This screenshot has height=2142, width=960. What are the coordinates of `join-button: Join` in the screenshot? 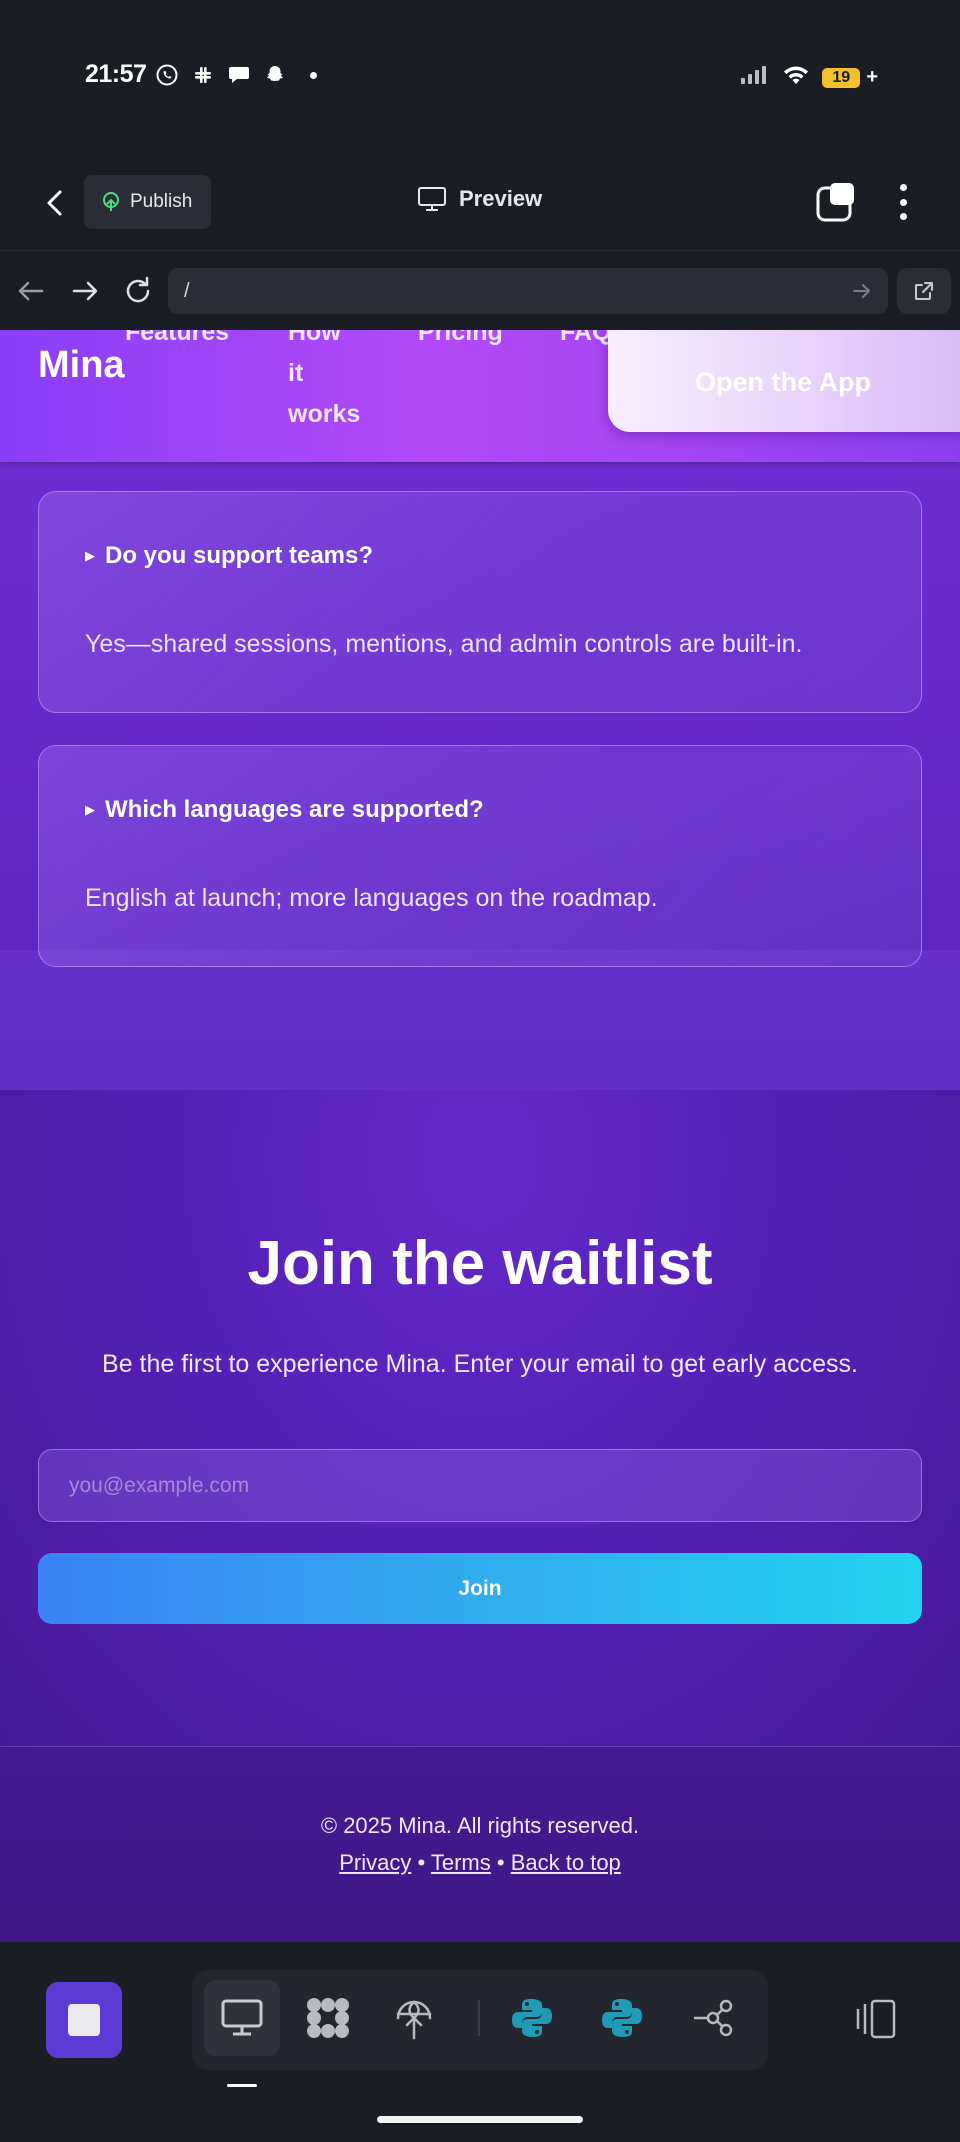 It's located at (480, 1588).